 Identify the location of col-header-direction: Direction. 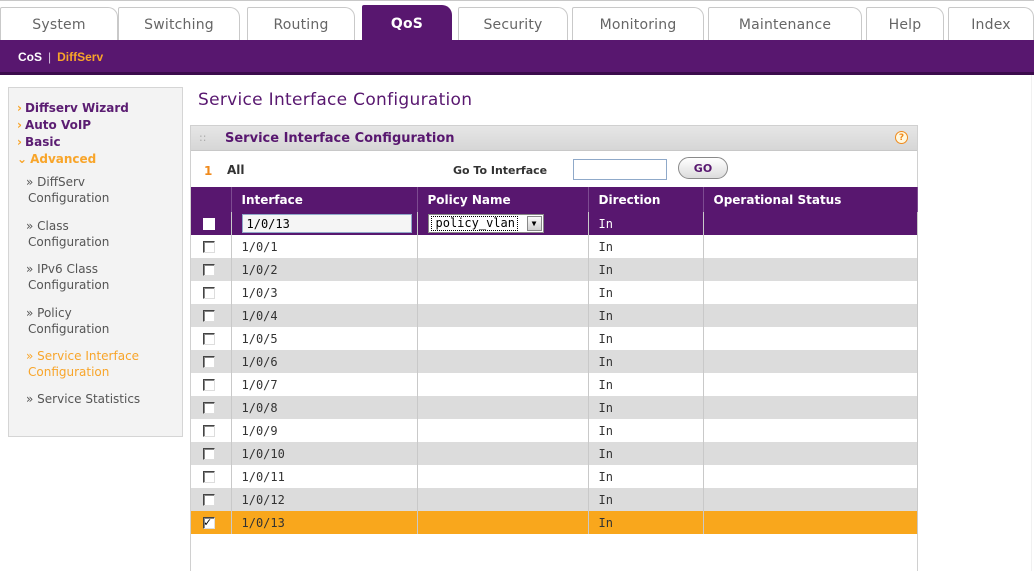
(646, 199).